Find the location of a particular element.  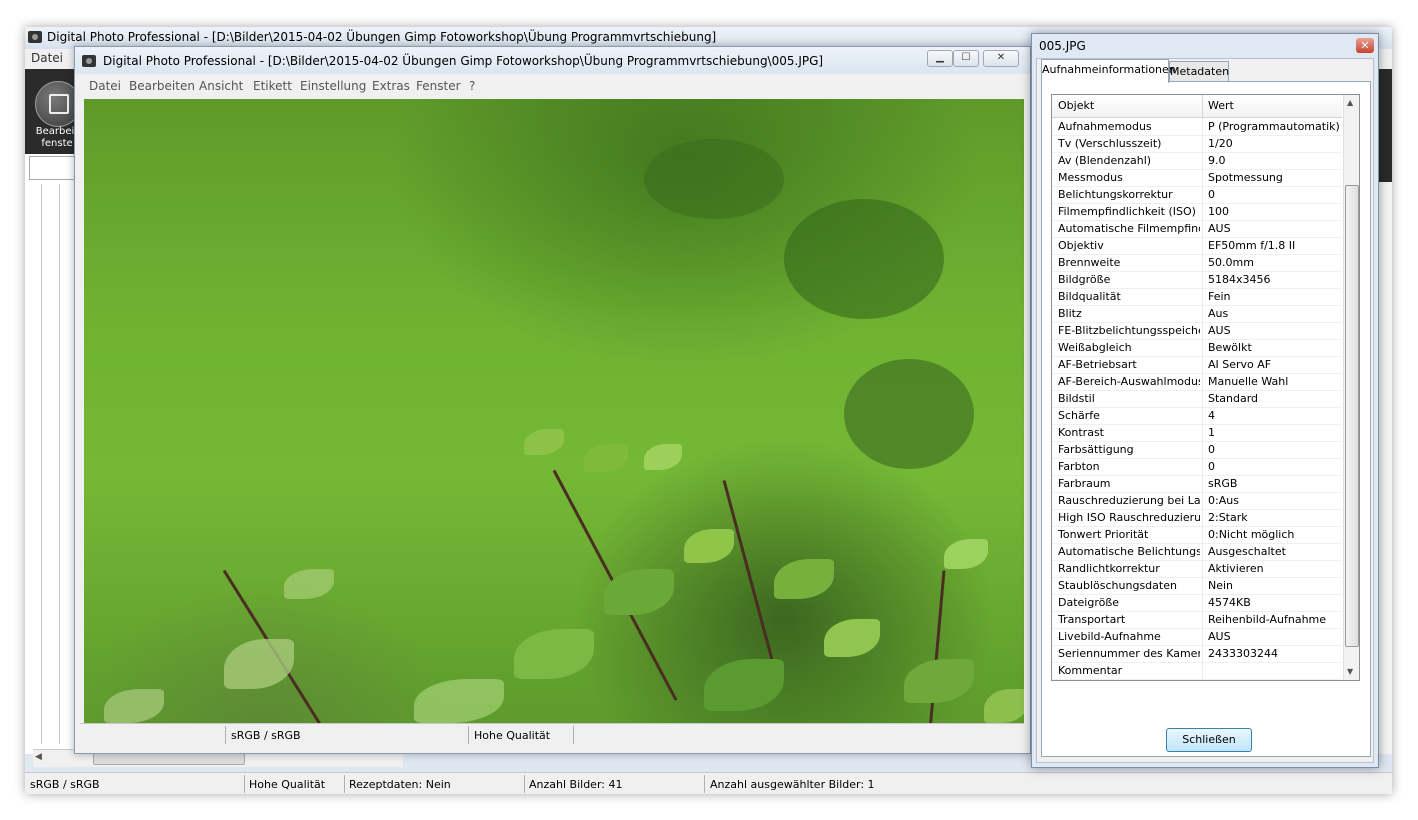

table-row: Weißabgleich Bewölkt is located at coordinates (1197, 348).